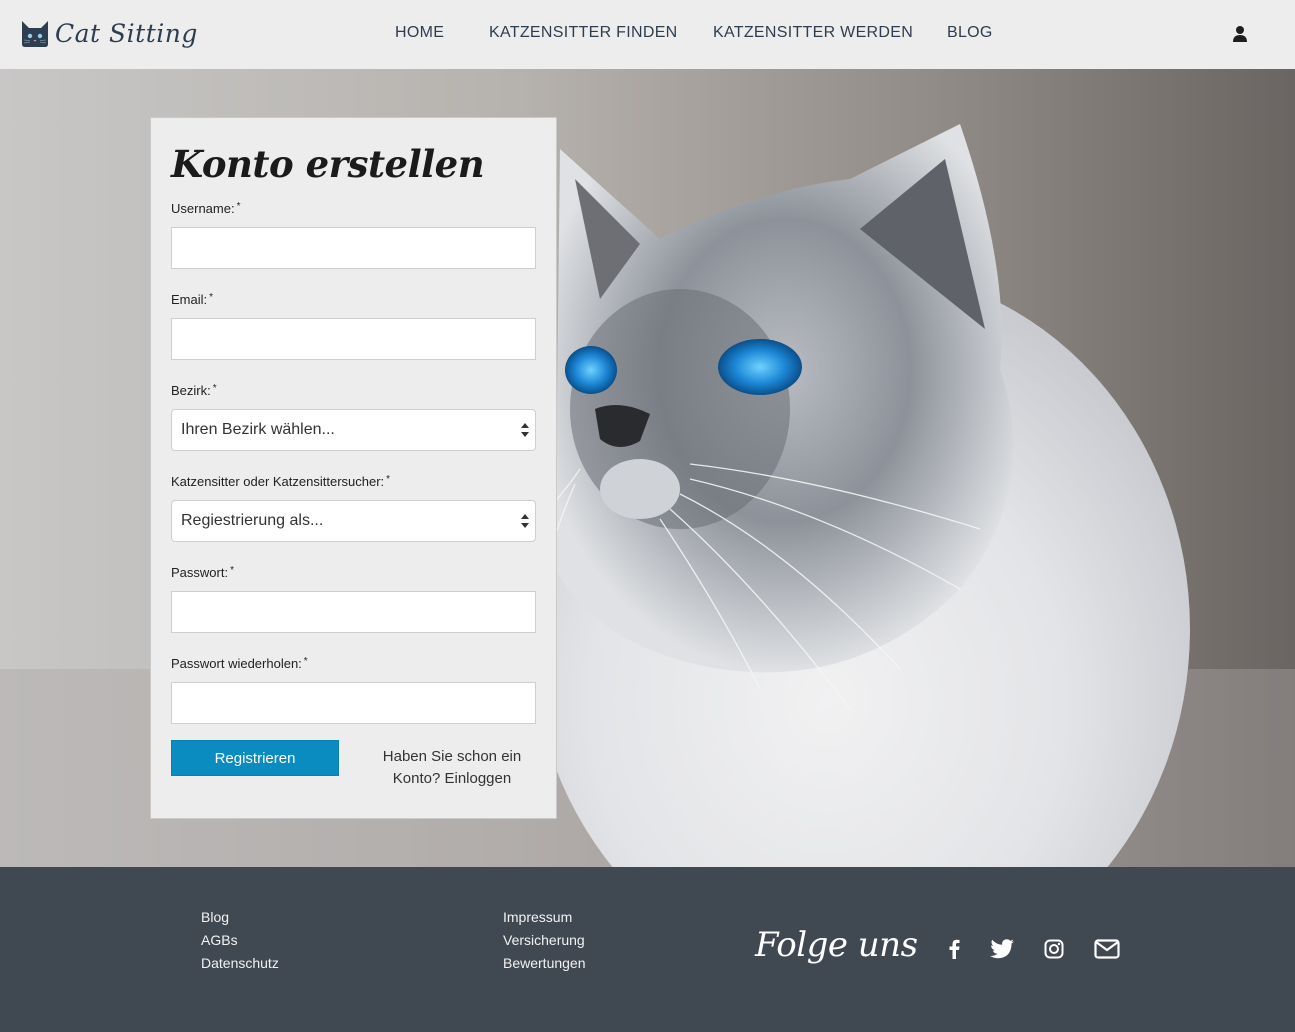  What do you see at coordinates (353, 612) in the screenshot?
I see `passwort-input` at bounding box center [353, 612].